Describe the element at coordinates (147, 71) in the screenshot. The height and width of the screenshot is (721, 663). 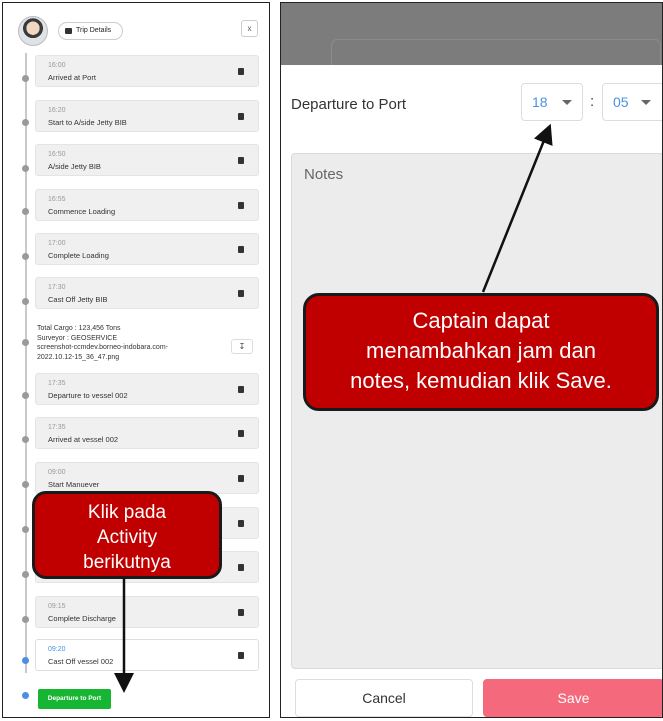
I see `activity-card: 16:00 Arrived at Port` at that location.